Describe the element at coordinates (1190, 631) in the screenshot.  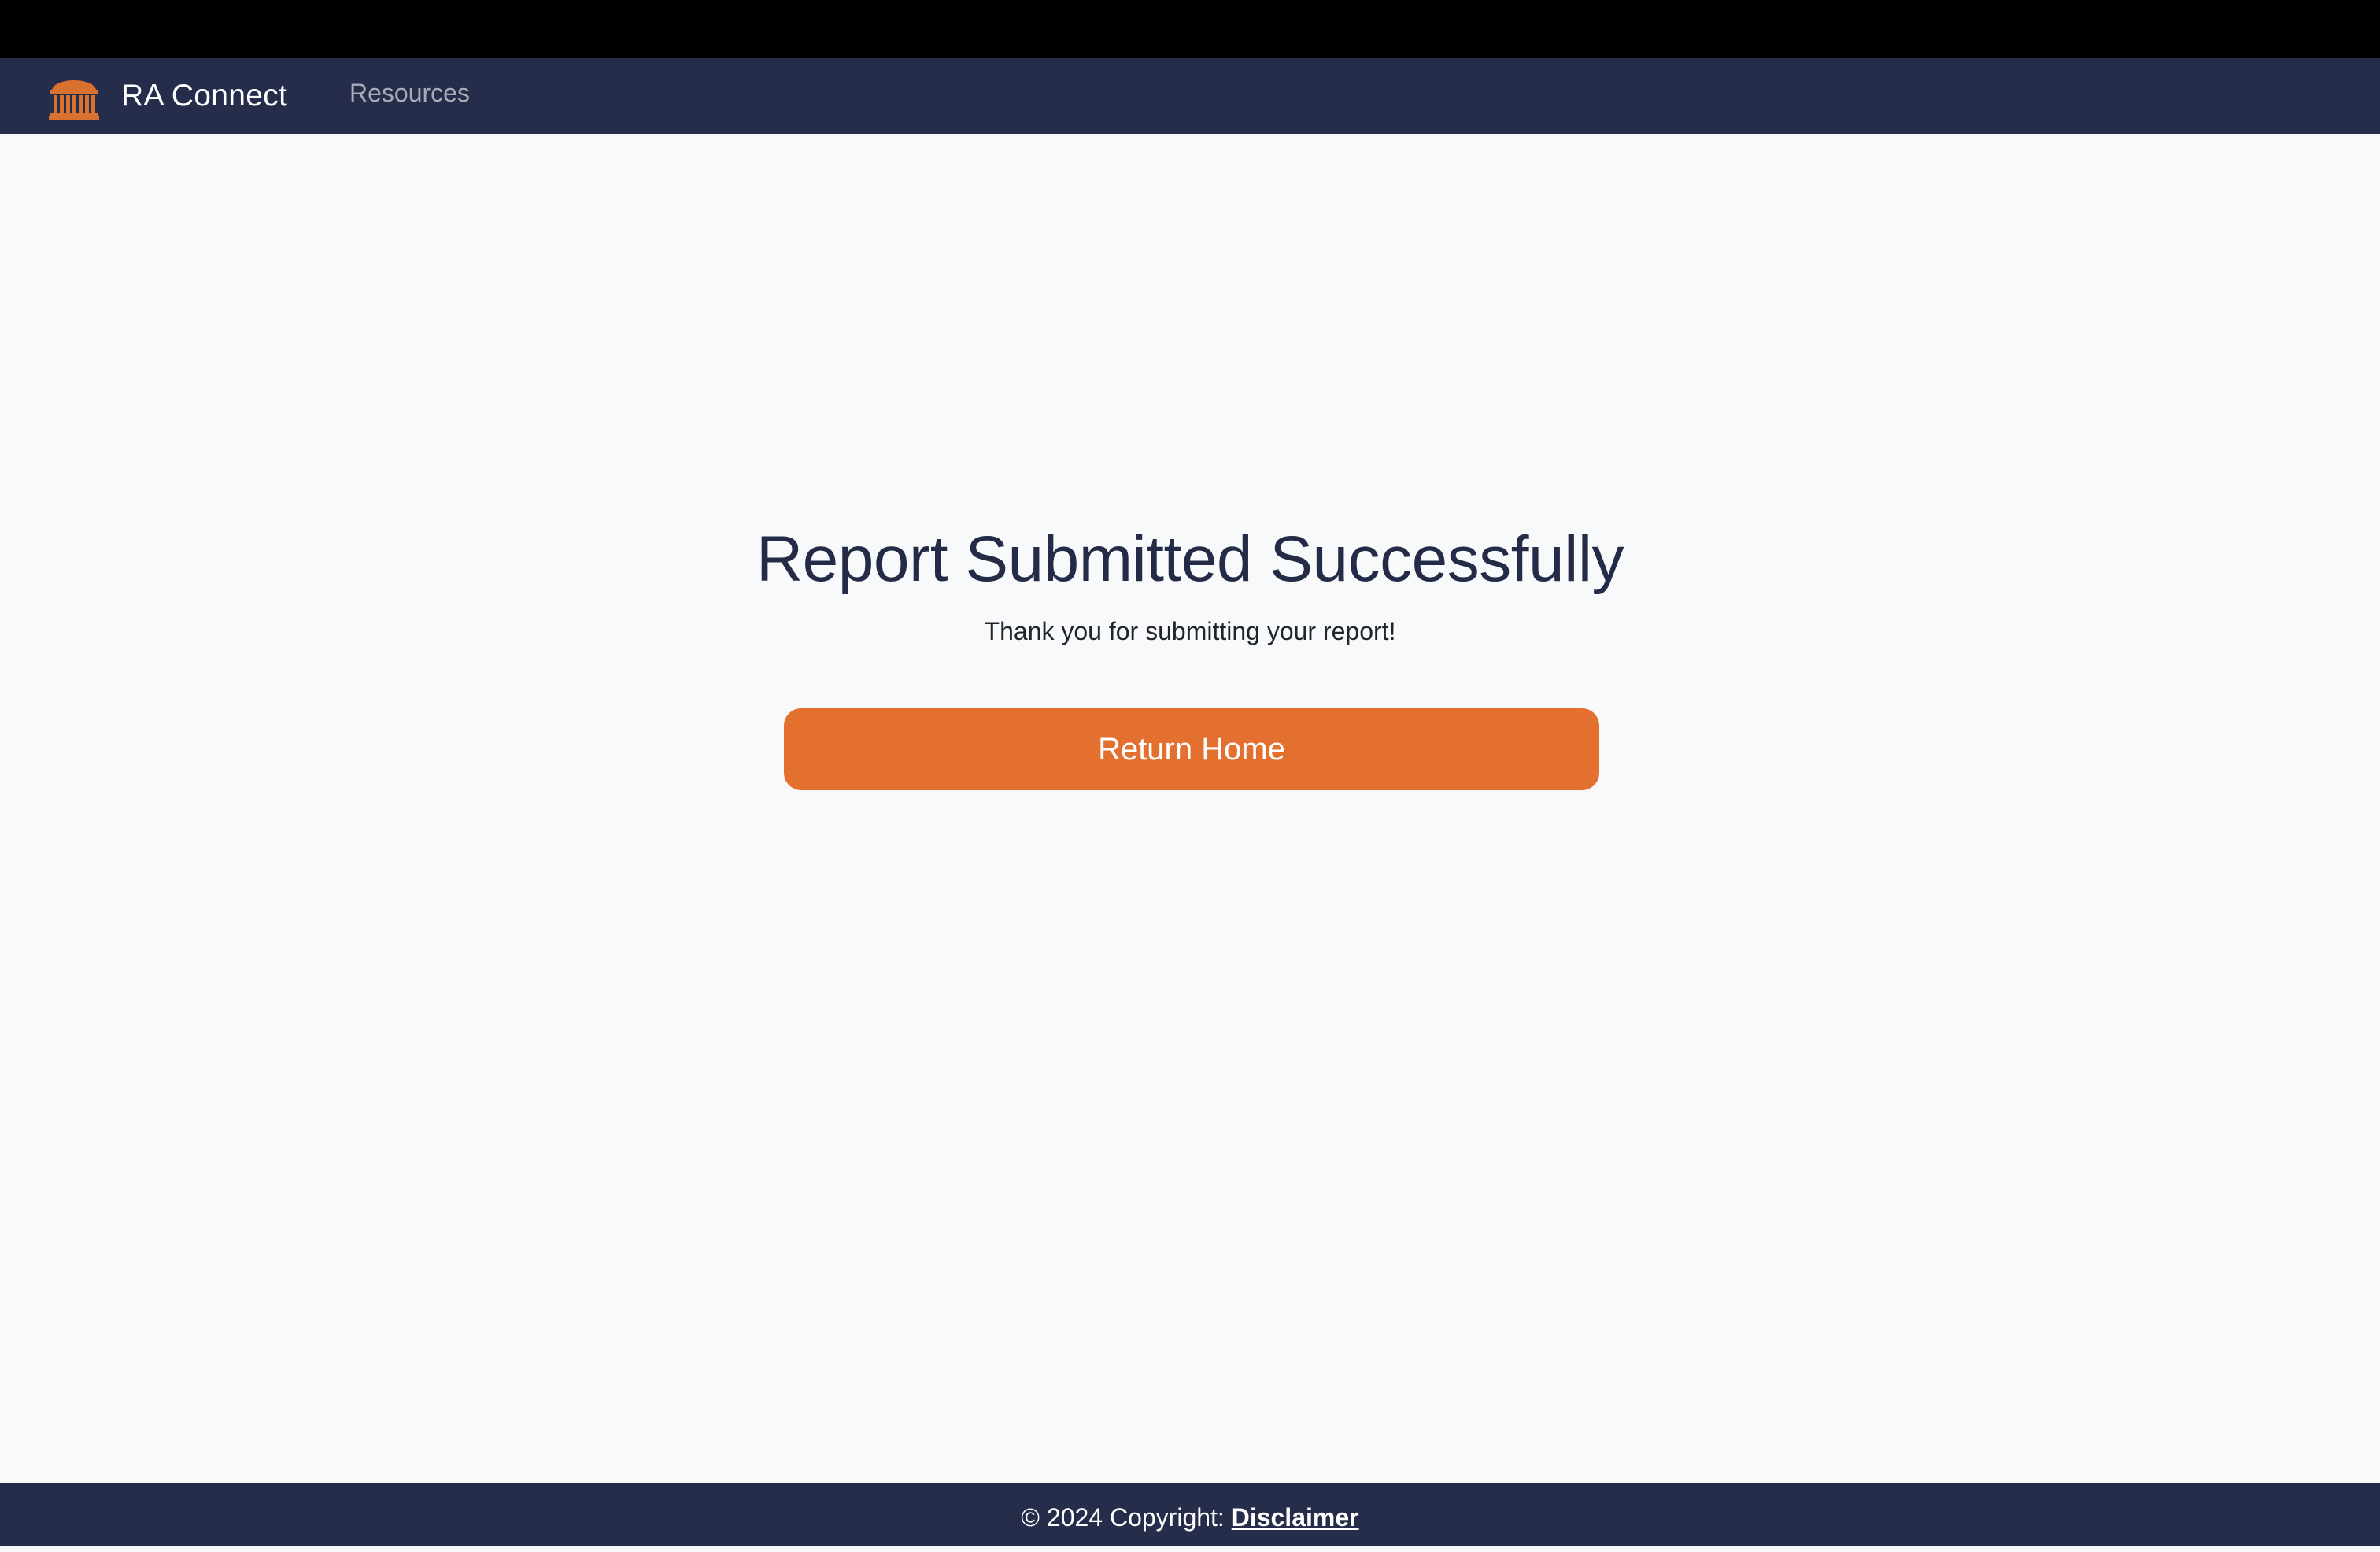
I see `confirmation-message: Thank you for submitting your report!` at that location.